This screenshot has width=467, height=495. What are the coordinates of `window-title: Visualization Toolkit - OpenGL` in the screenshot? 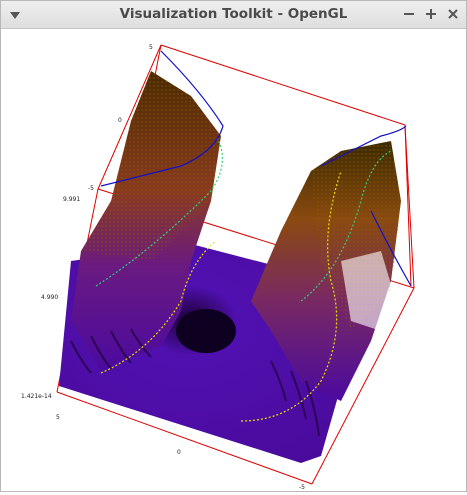 It's located at (233, 14).